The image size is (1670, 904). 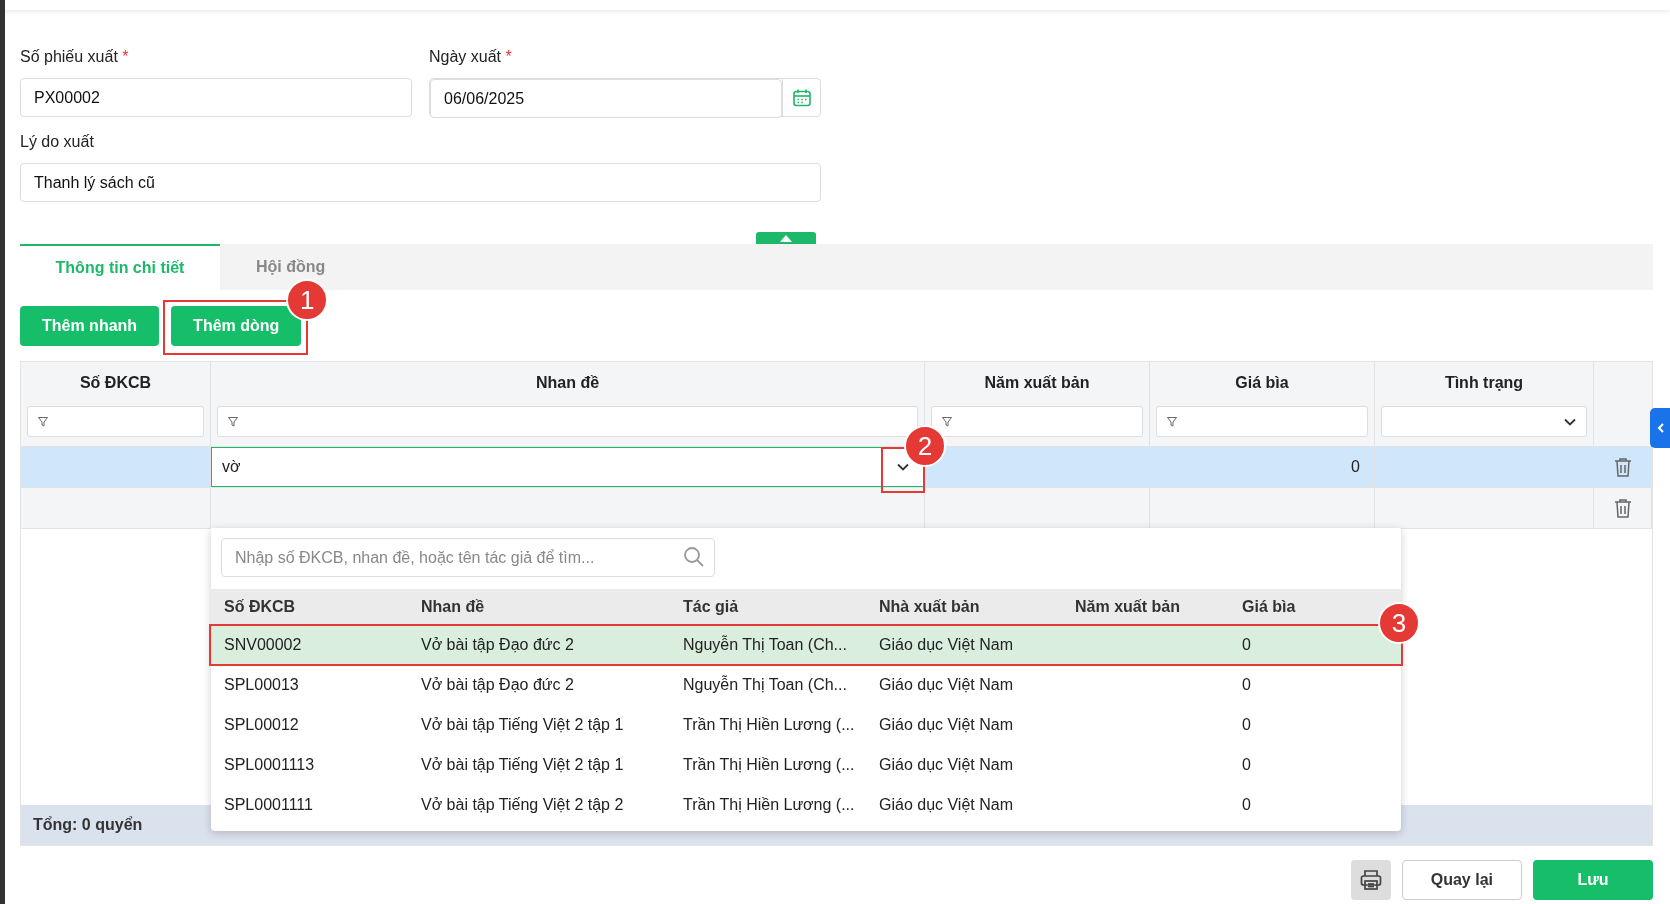 I want to click on caret-up-icon, so click(x=786, y=238).